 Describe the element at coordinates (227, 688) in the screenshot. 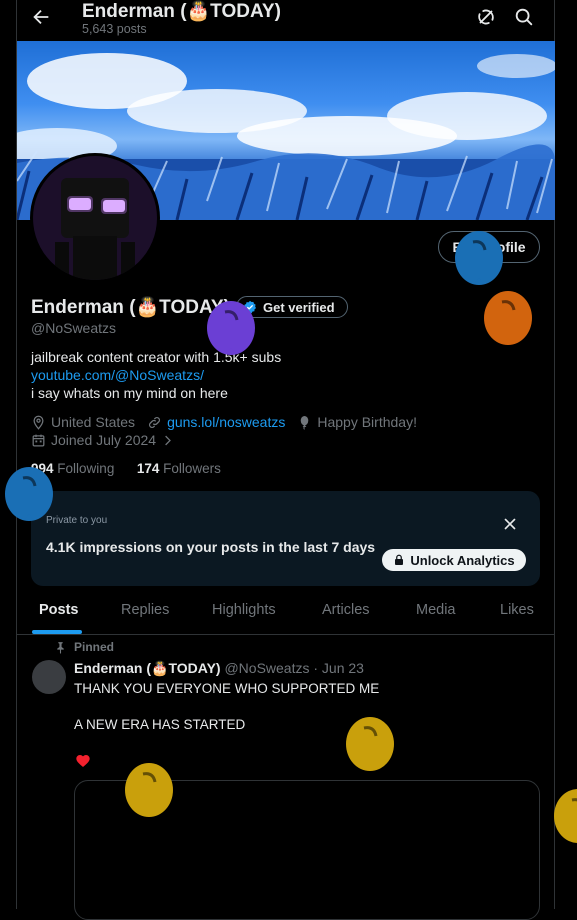

I see `post-text-line: THANK YOU EVERYONE WHO SUPPORTED ME` at that location.